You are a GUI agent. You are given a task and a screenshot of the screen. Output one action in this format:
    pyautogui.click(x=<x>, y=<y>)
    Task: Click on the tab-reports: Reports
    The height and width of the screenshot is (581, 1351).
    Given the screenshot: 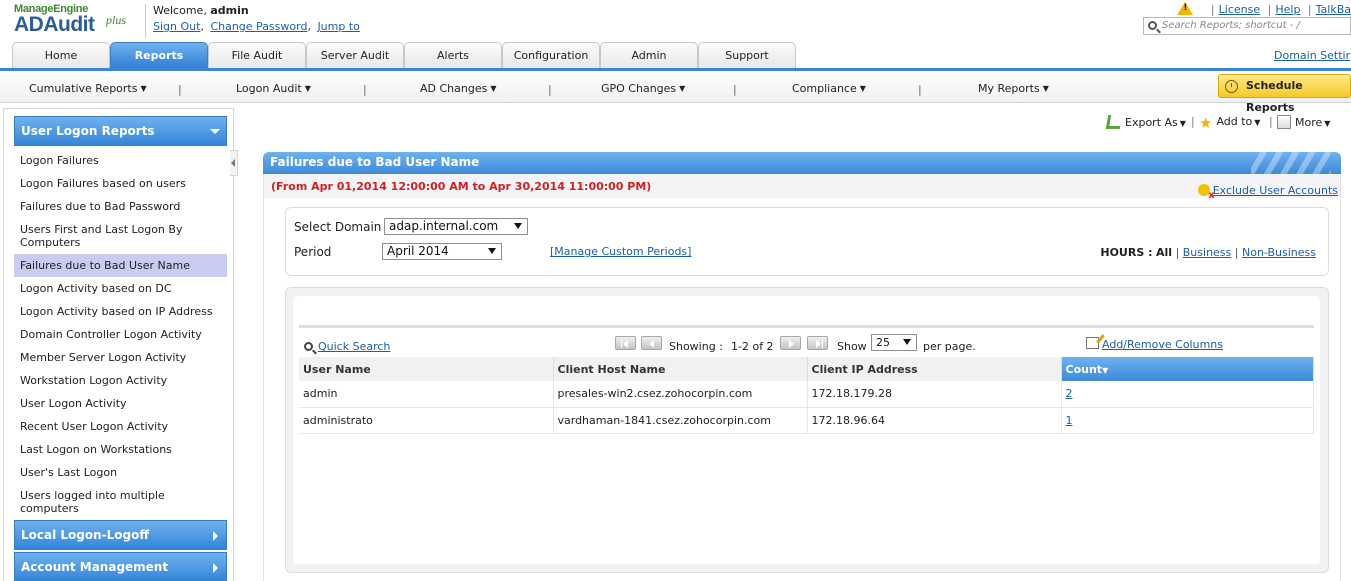 What is the action you would take?
    pyautogui.click(x=159, y=55)
    